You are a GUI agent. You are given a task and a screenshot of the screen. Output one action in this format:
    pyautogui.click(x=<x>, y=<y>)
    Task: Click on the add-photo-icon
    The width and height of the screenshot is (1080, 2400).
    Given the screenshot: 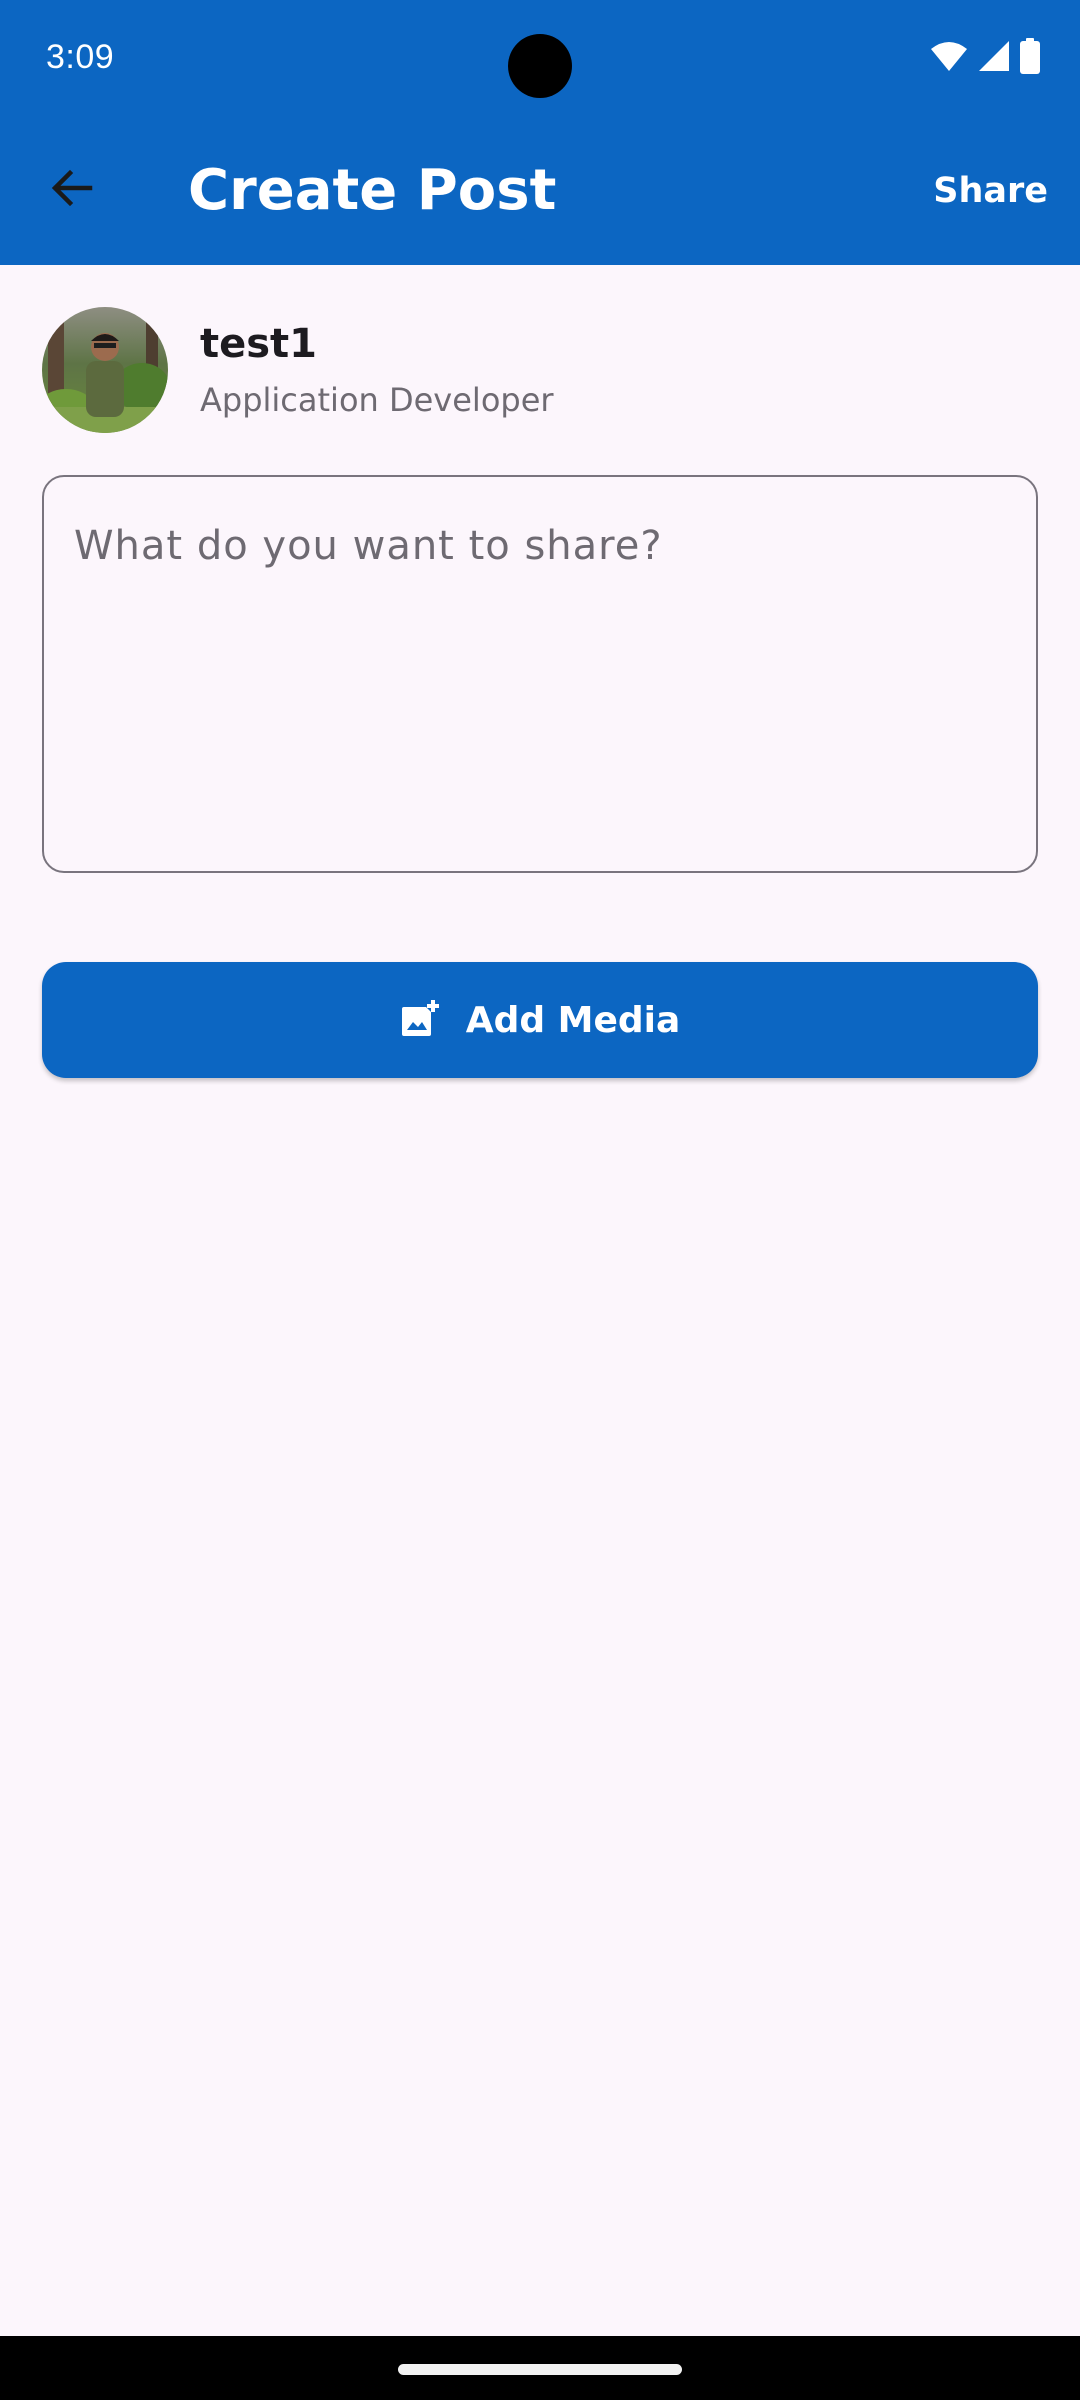 What is the action you would take?
    pyautogui.click(x=420, y=1020)
    